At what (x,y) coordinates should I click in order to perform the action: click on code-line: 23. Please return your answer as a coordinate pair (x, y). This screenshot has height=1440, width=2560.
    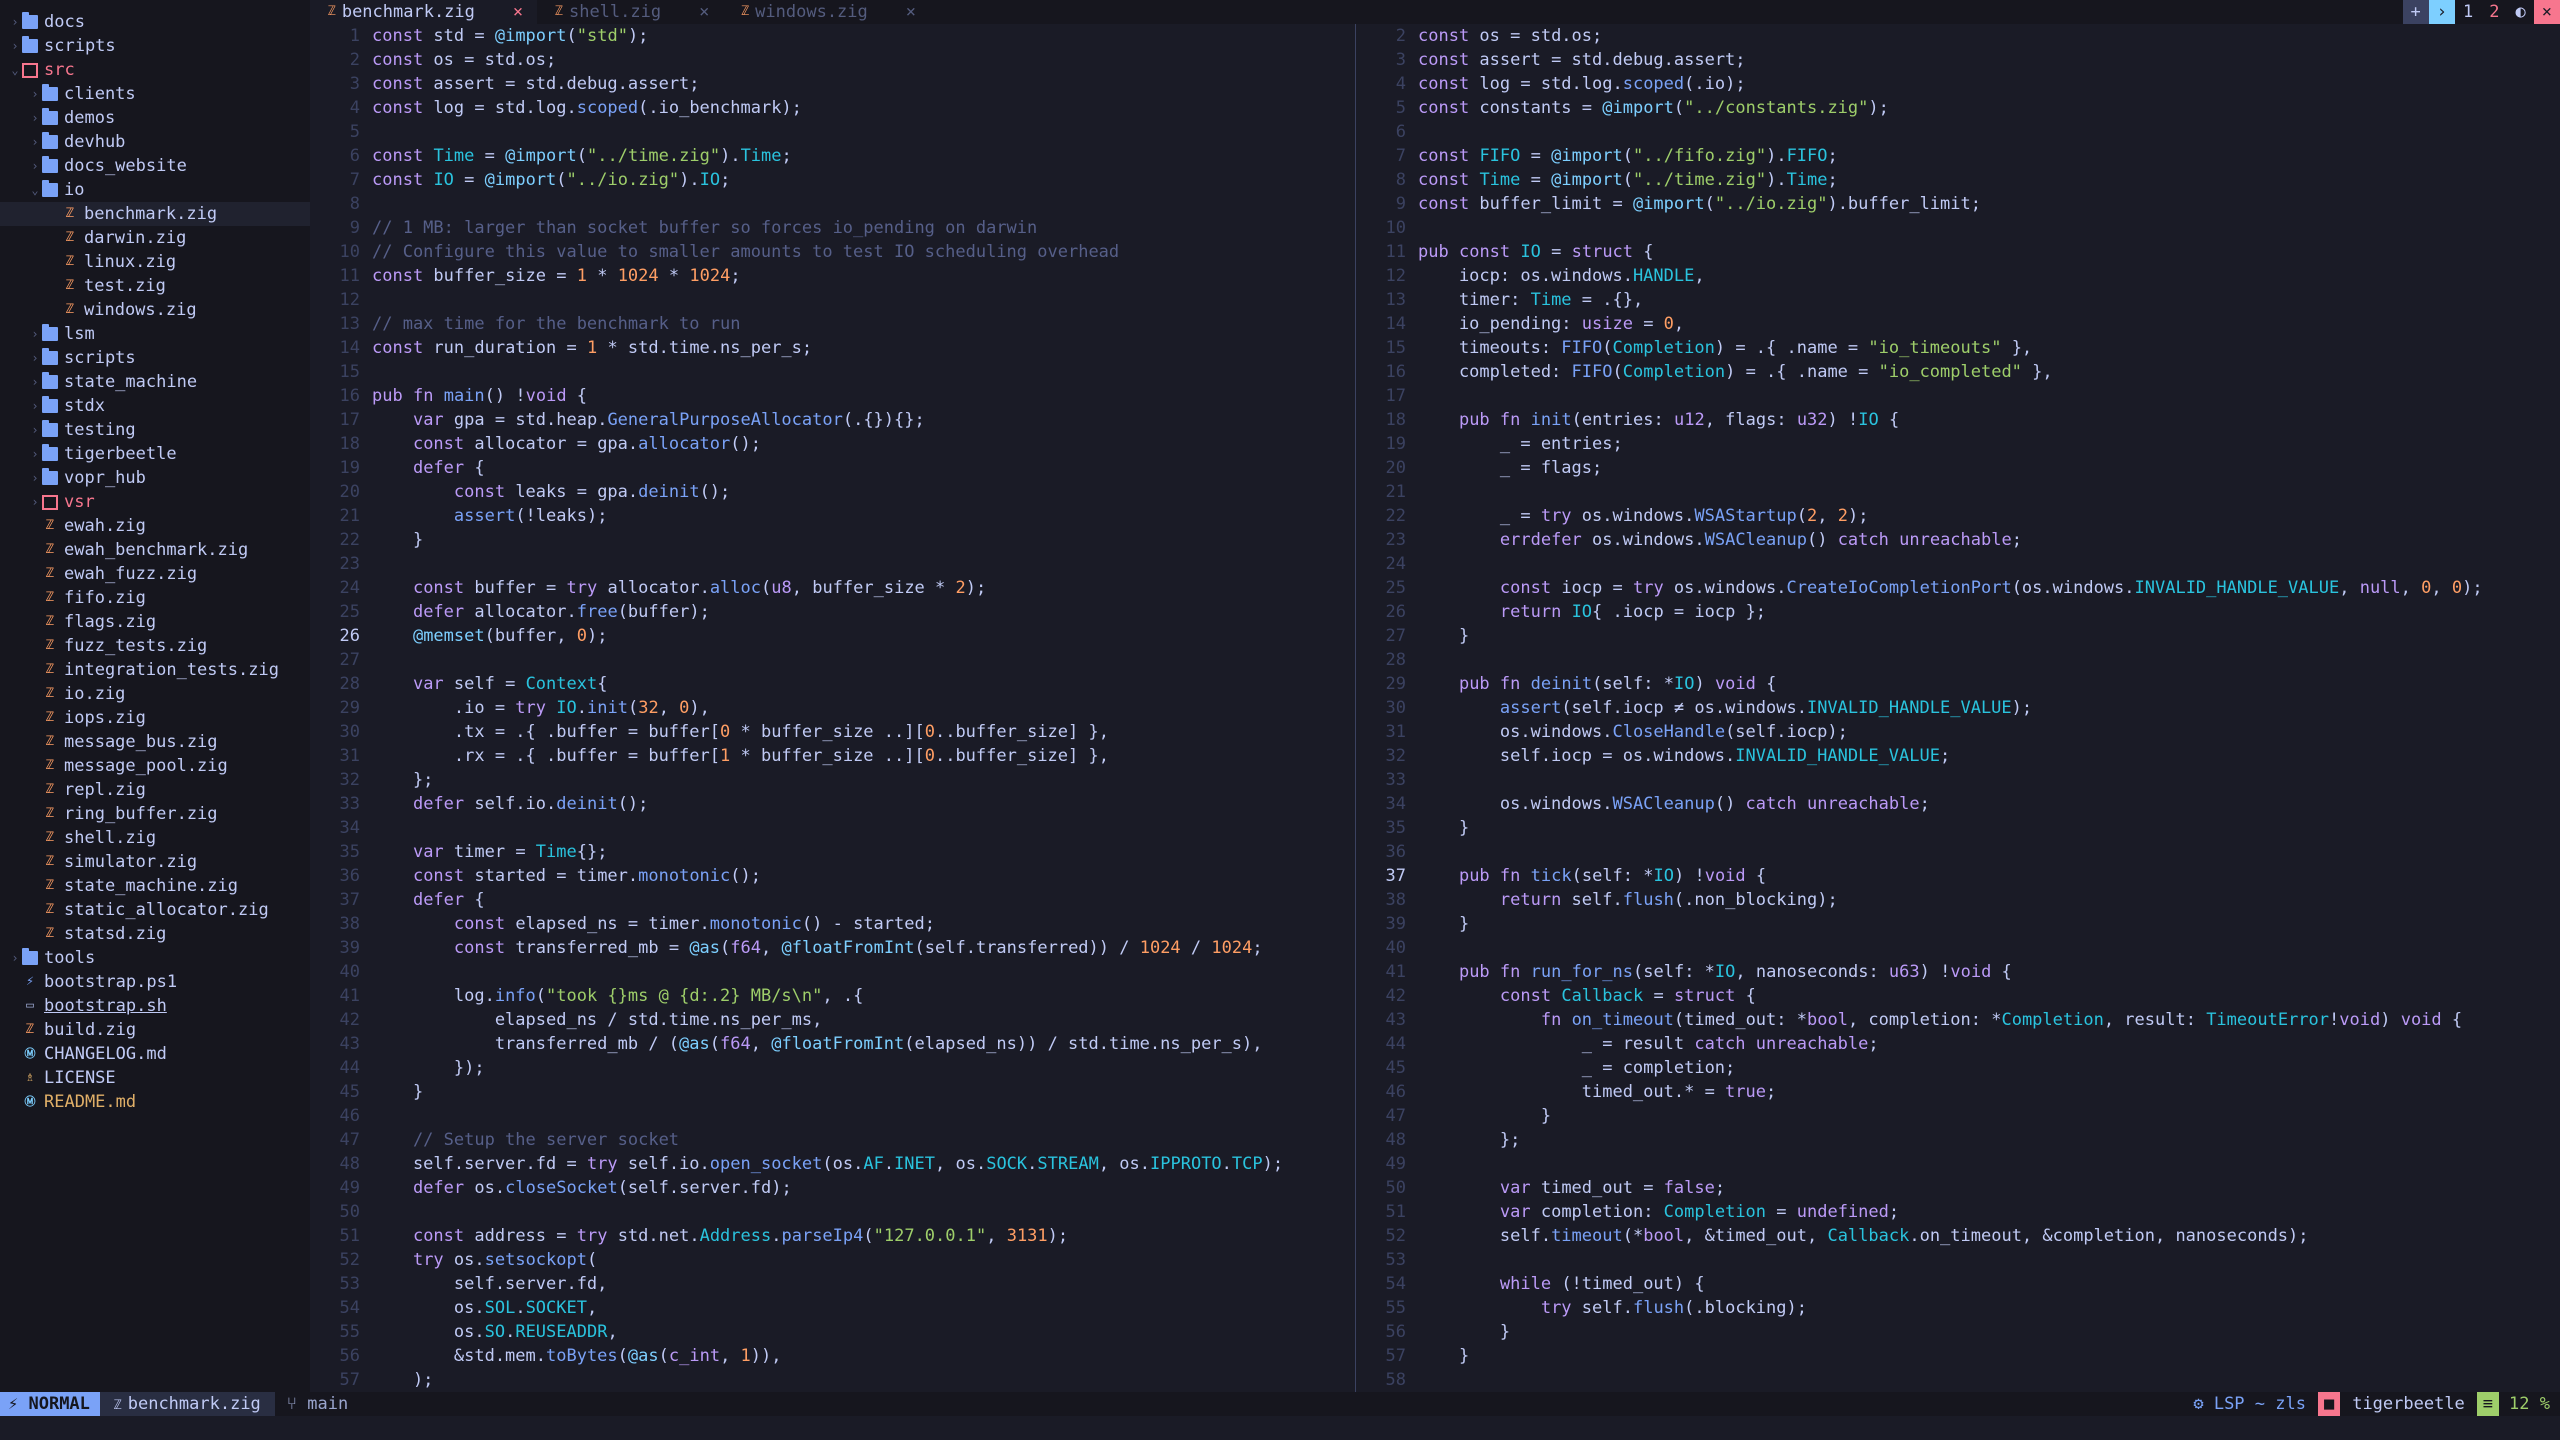
    Looking at the image, I should click on (832, 564).